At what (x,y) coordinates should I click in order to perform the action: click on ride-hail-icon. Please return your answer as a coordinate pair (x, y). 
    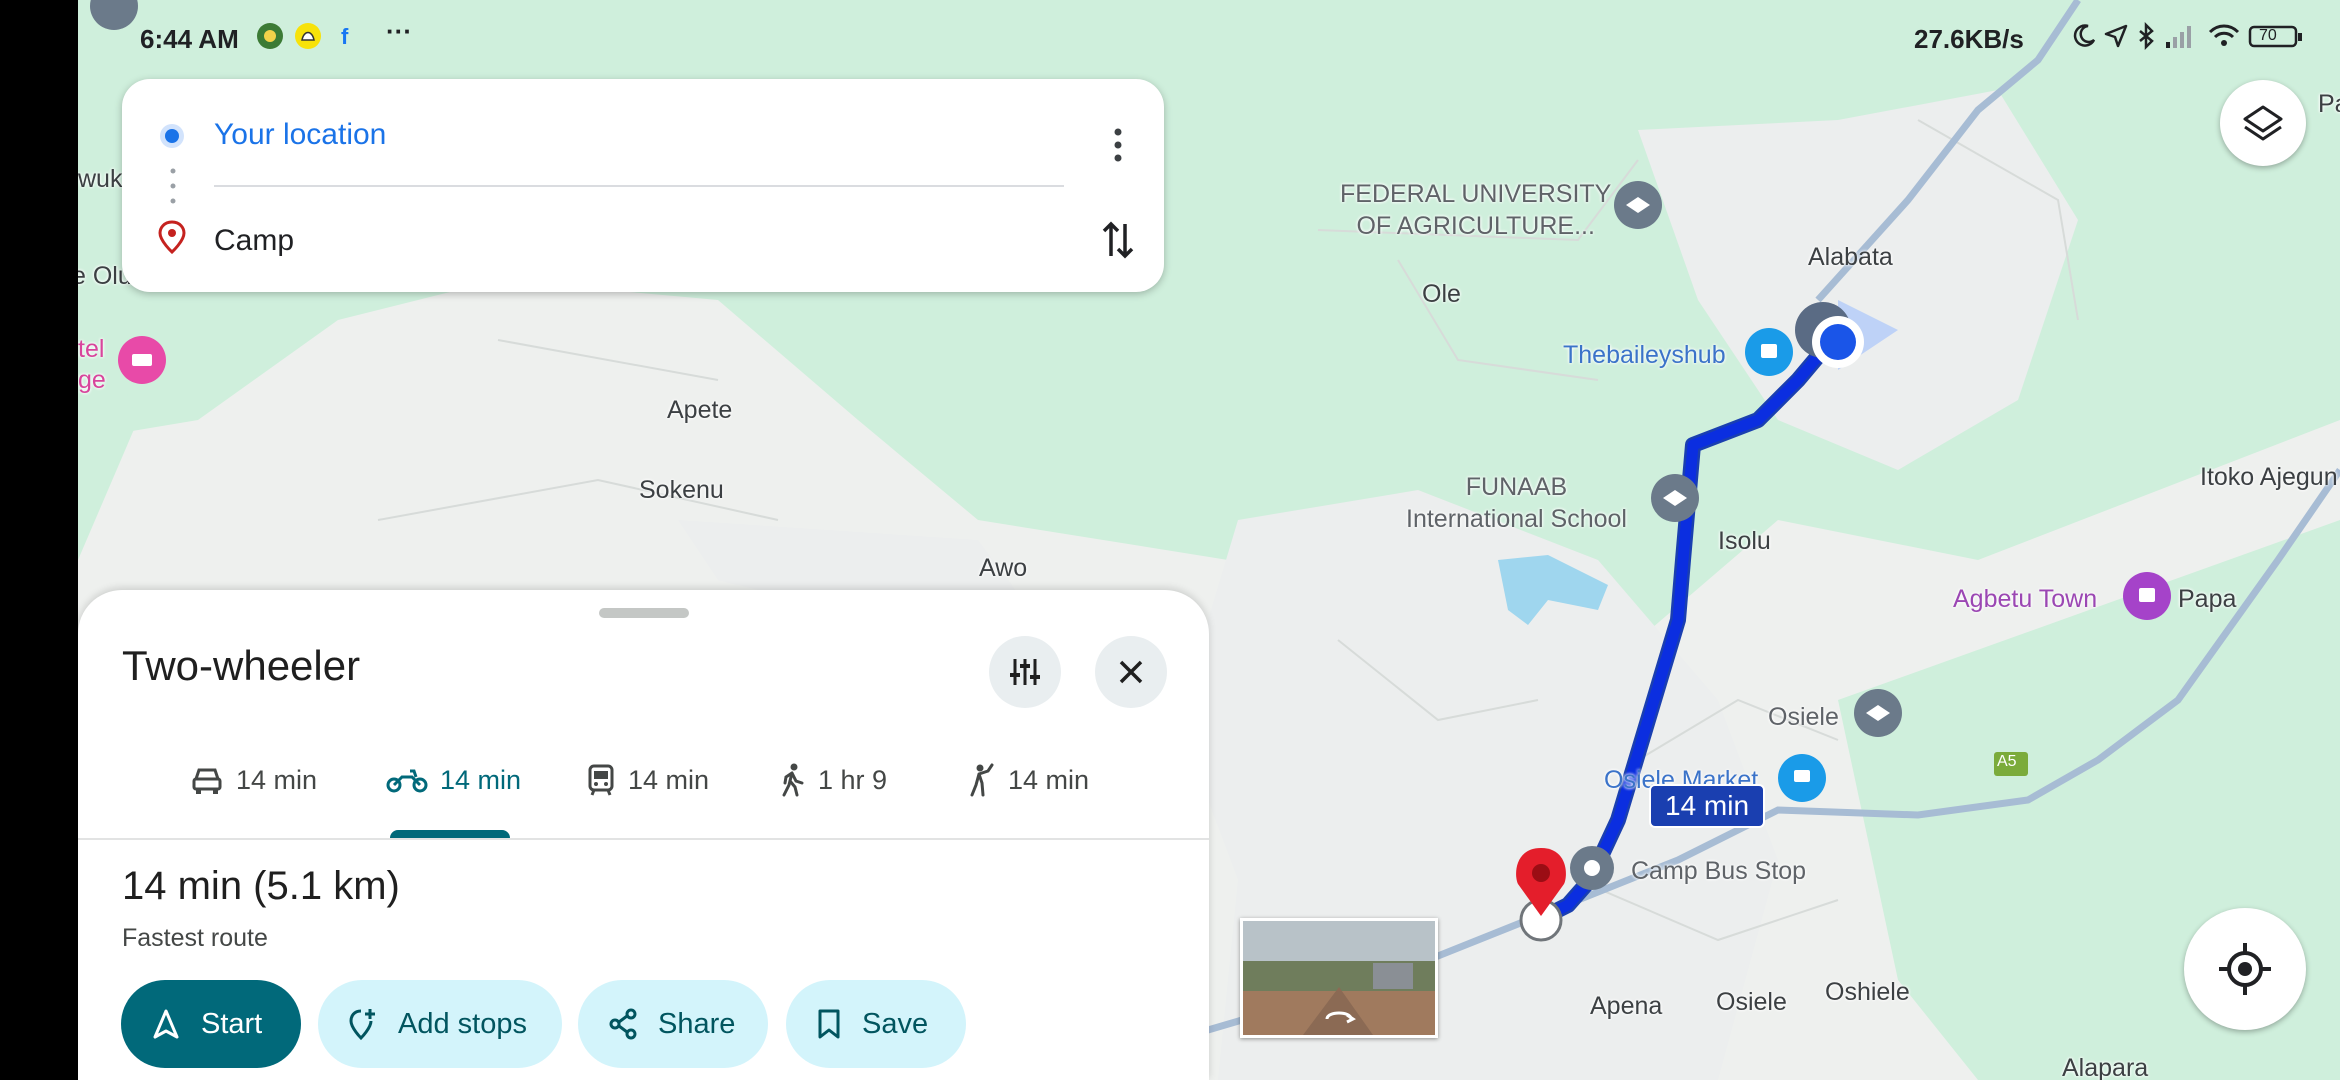
    Looking at the image, I should click on (982, 780).